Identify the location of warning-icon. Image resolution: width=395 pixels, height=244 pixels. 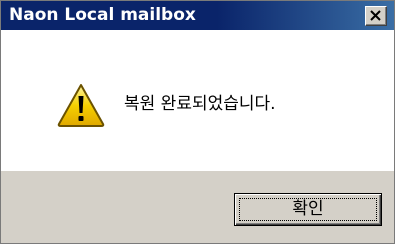
(81, 105).